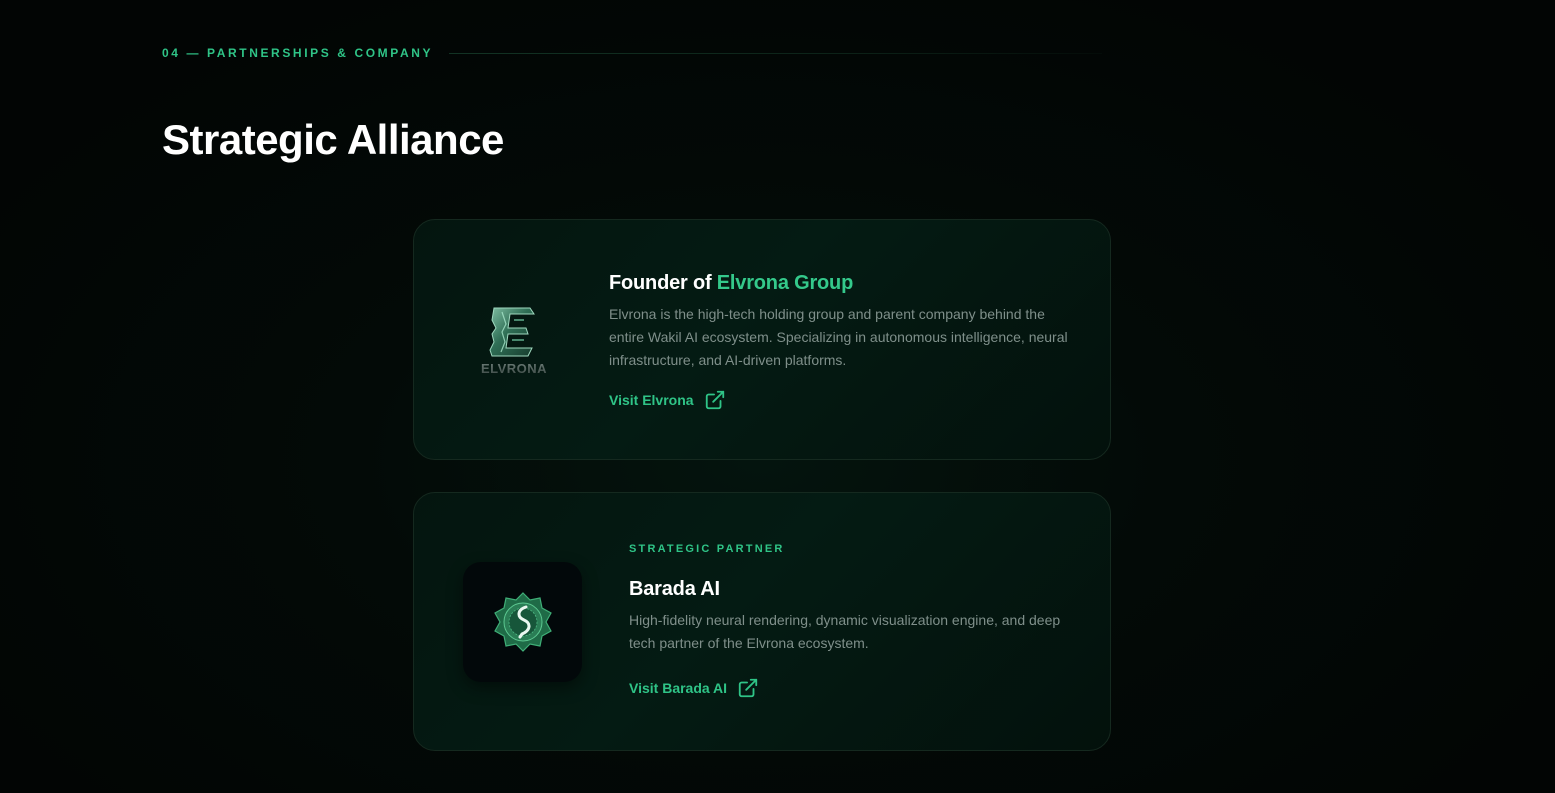 Image resolution: width=1555 pixels, height=793 pixels. I want to click on founder-title-prefix: Founder of, so click(663, 283).